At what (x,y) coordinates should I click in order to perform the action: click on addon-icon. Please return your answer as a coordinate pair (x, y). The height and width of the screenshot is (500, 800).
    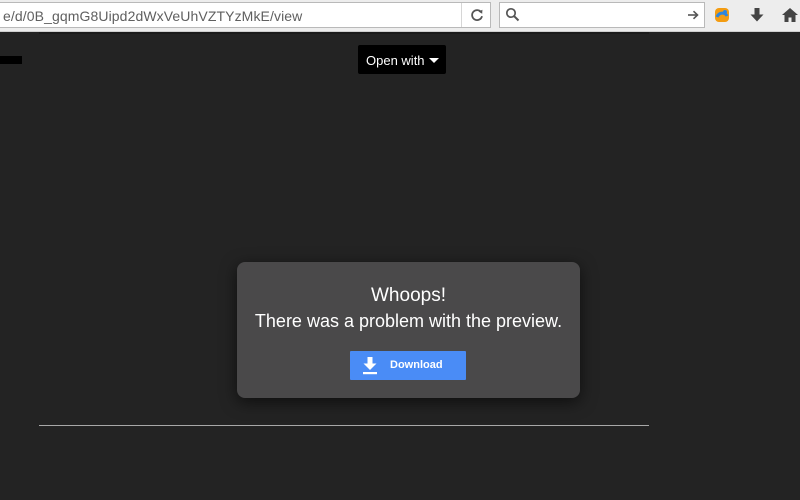
    Looking at the image, I should click on (722, 15).